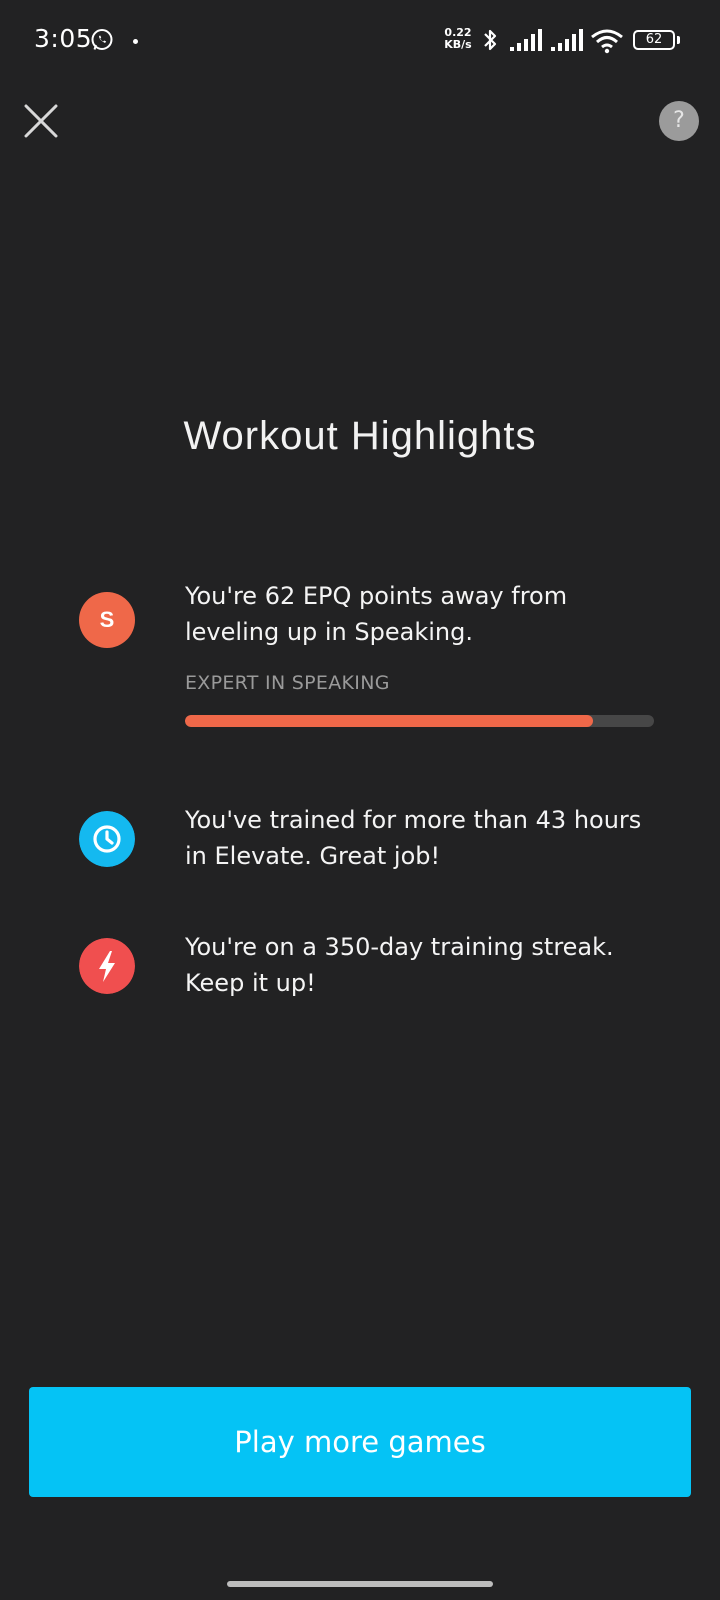 The height and width of the screenshot is (1600, 720). Describe the element at coordinates (607, 41) in the screenshot. I see `wifi-icon` at that location.